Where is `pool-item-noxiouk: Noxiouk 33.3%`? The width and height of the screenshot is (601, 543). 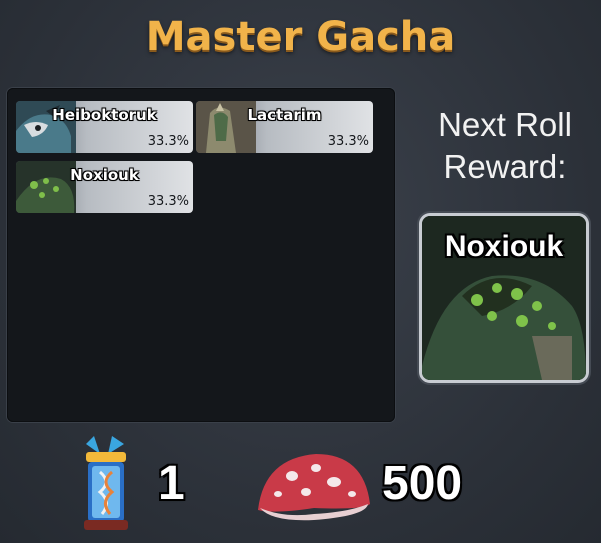 pool-item-noxiouk: Noxiouk 33.3% is located at coordinates (104, 187).